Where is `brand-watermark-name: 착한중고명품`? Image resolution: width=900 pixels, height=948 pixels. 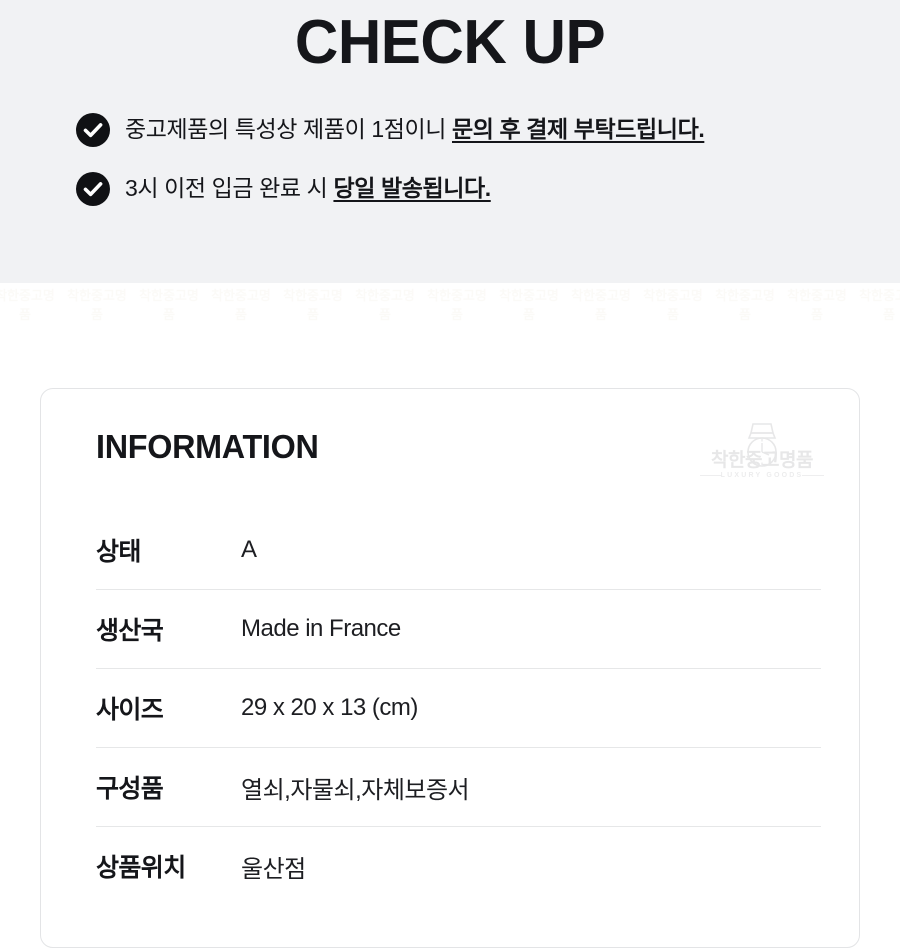
brand-watermark-name: 착한중고명품 is located at coordinates (762, 460).